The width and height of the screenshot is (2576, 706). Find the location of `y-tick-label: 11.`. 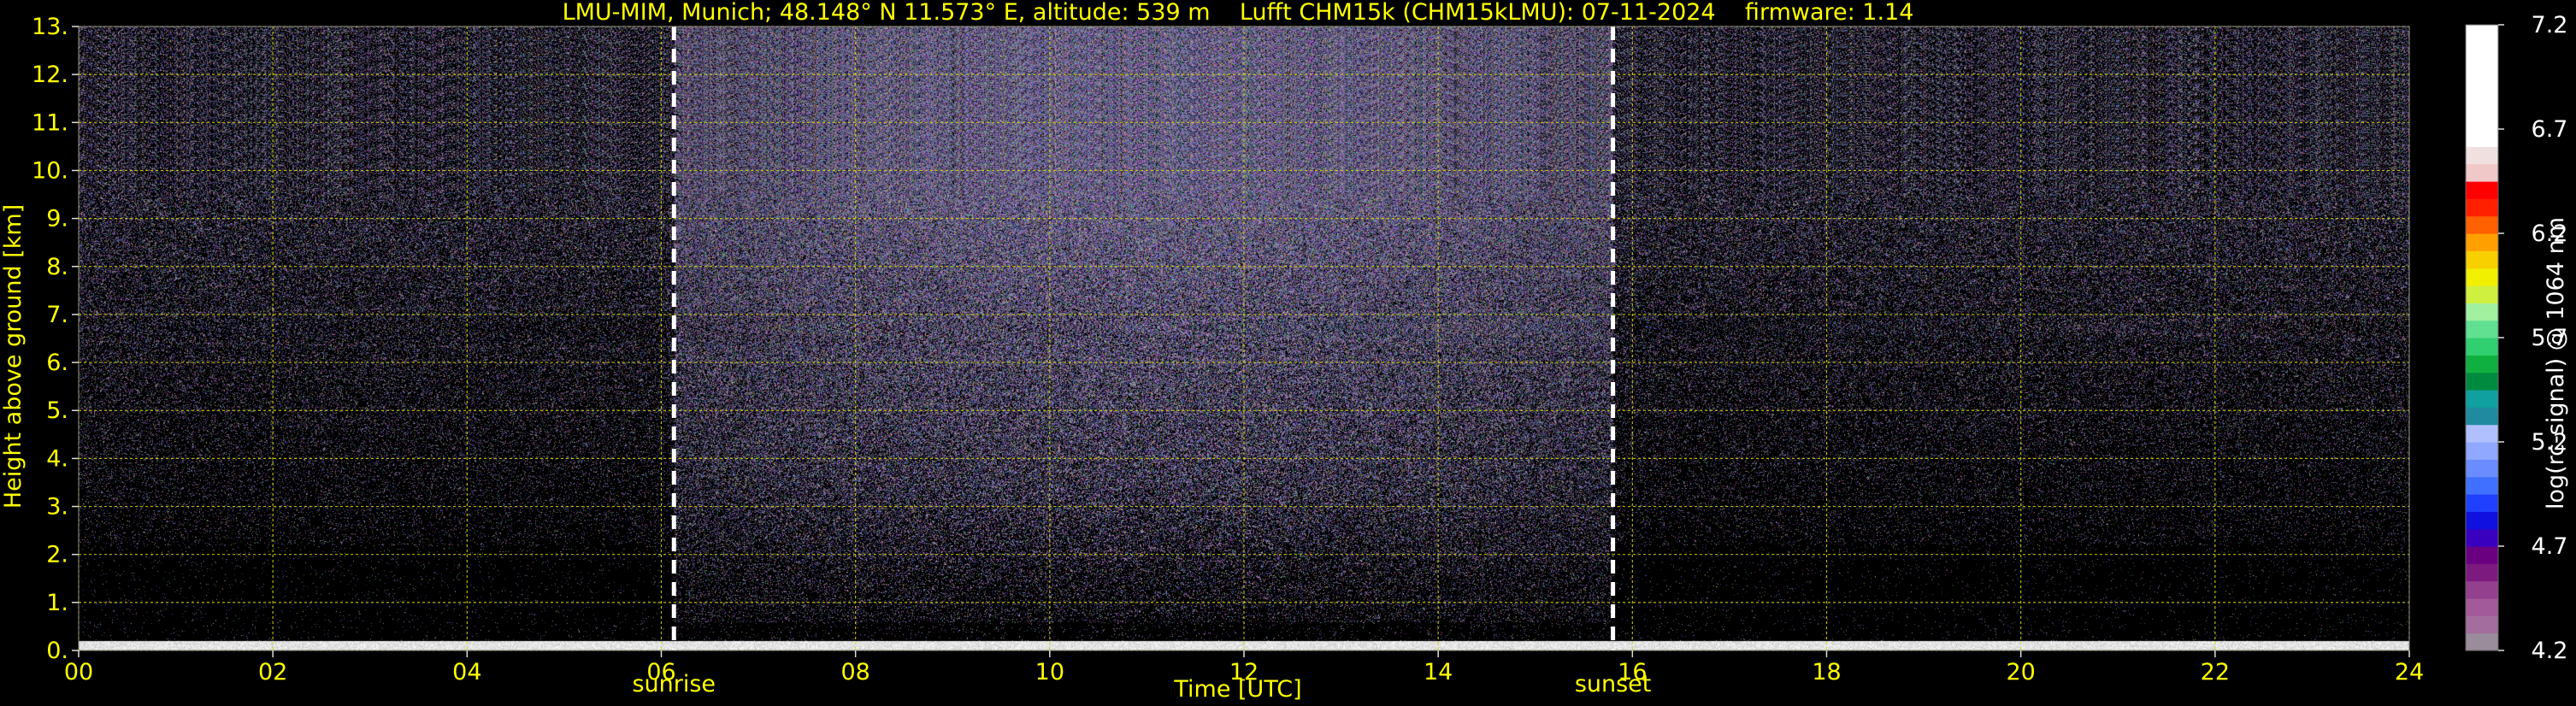

y-tick-label: 11. is located at coordinates (50, 122).